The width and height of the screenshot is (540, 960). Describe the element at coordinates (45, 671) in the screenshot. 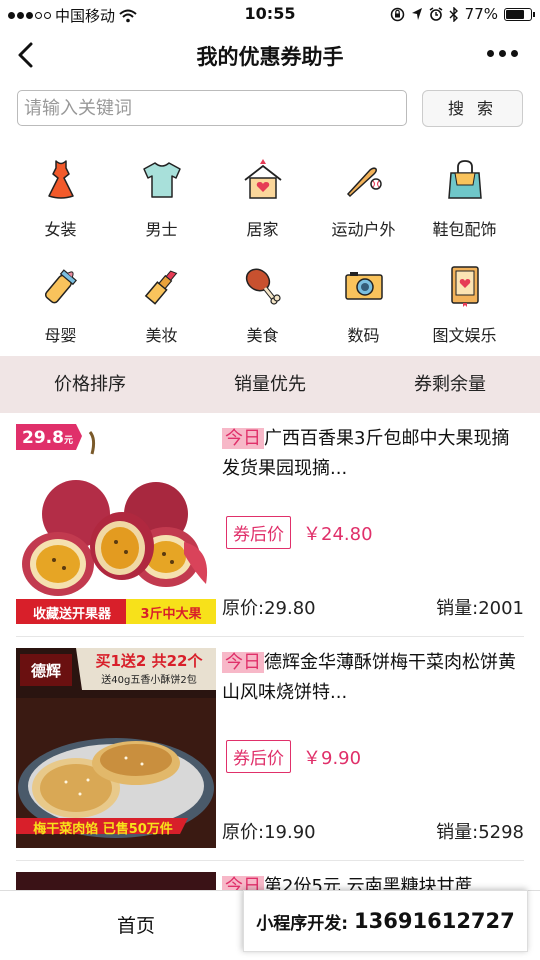

I see `brand-logo: 德辉` at that location.